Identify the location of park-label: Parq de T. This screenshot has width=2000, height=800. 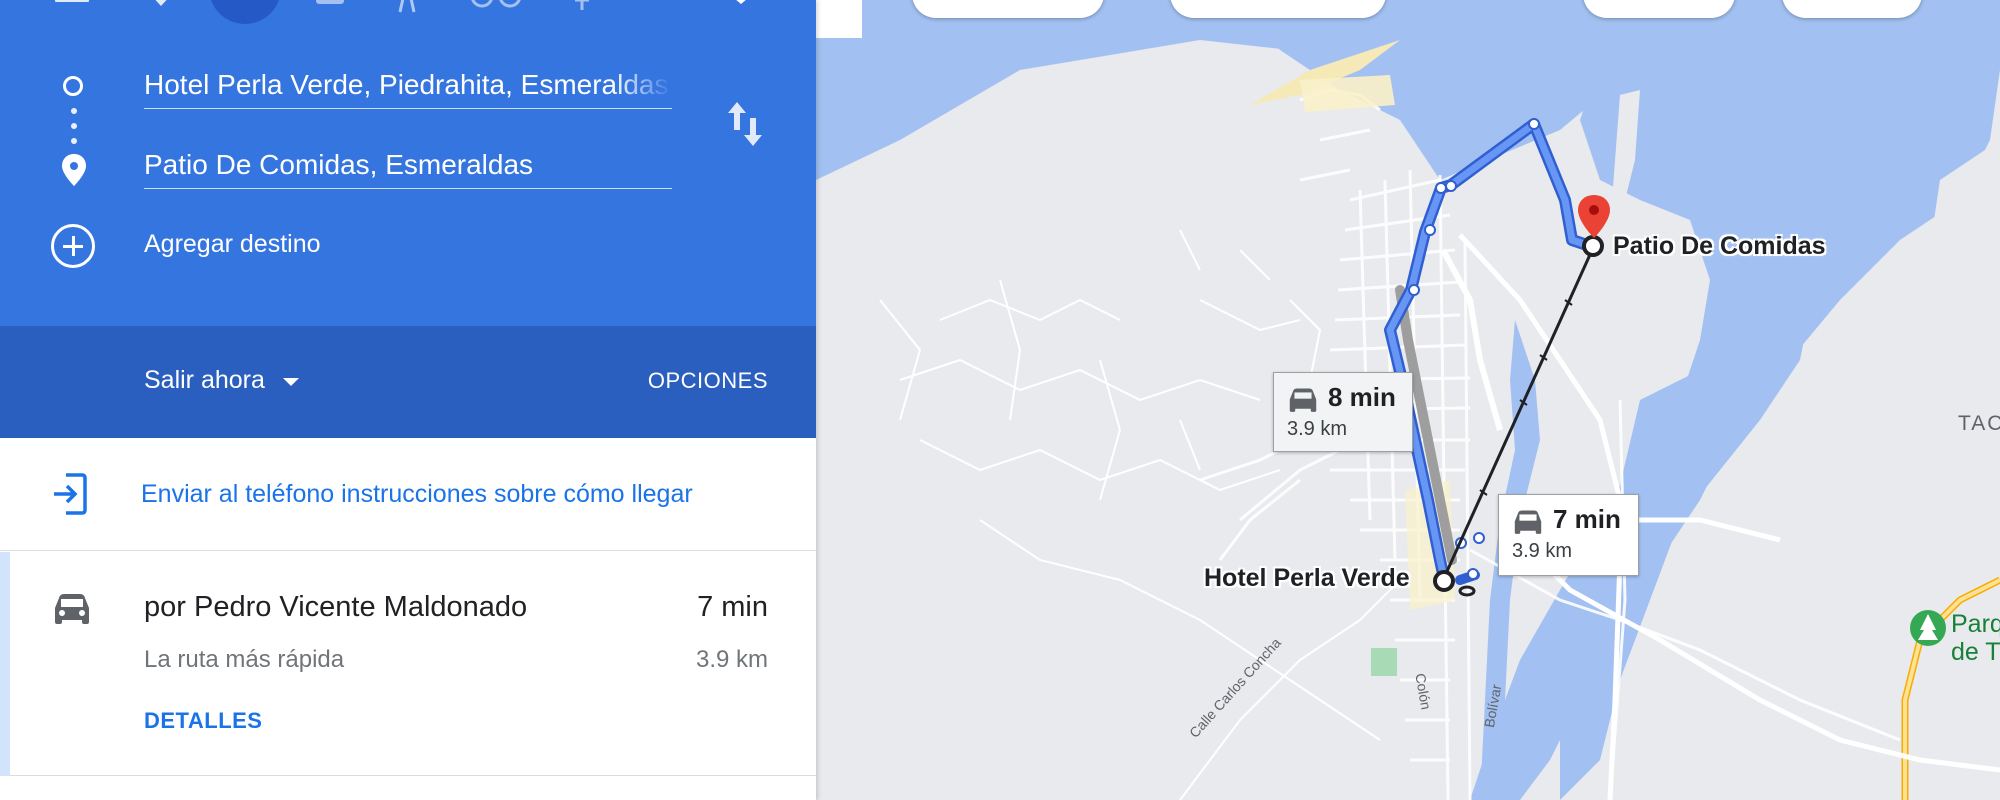
(1975, 638).